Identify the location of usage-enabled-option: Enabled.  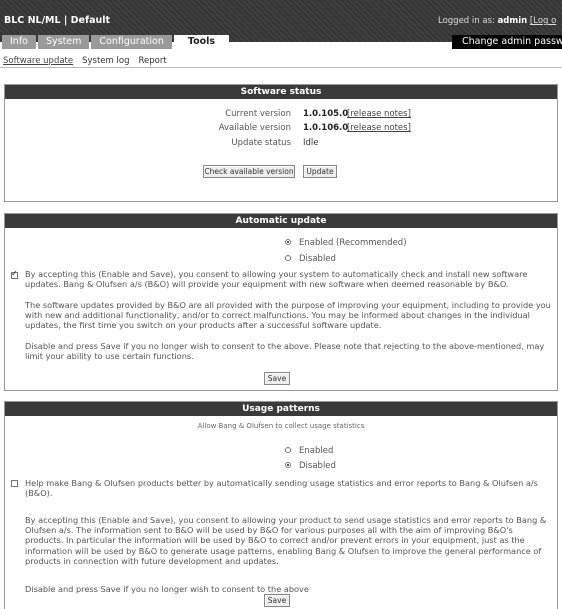
(309, 451).